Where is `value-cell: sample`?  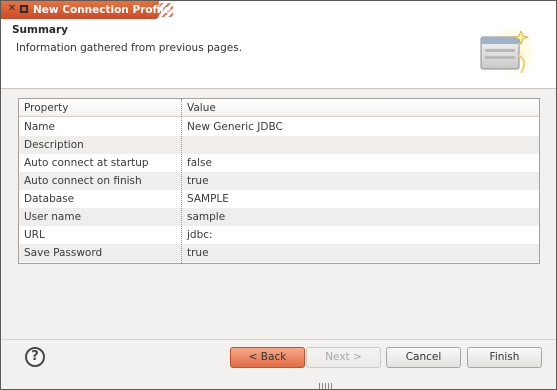 value-cell: sample is located at coordinates (206, 217).